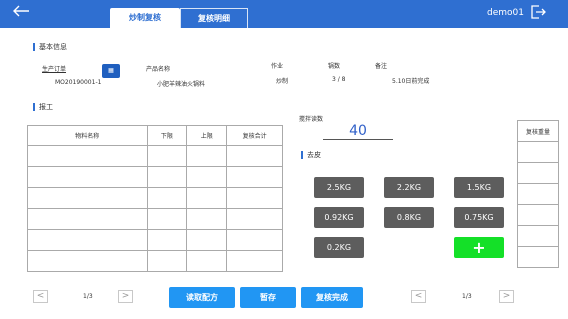 This screenshot has height=319, width=568. What do you see at coordinates (479, 187) in the screenshot?
I see `tare-button-1-5kg: 1.5KG` at bounding box center [479, 187].